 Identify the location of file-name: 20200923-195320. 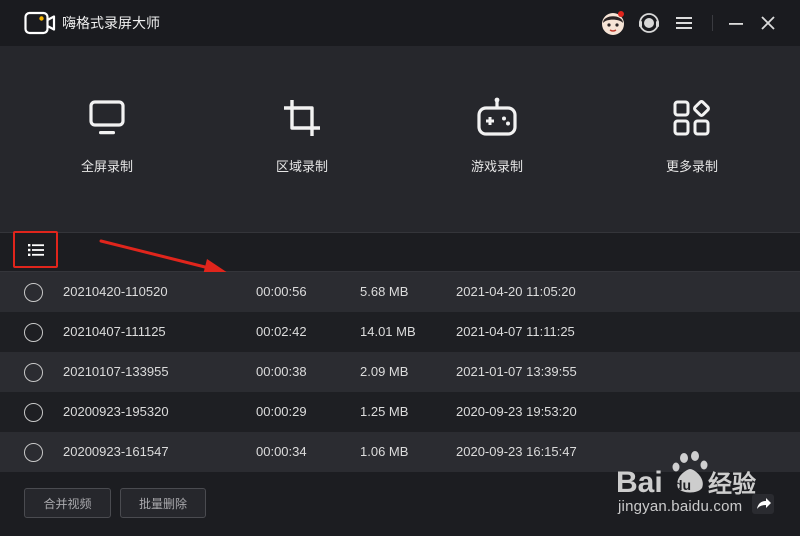
(116, 411).